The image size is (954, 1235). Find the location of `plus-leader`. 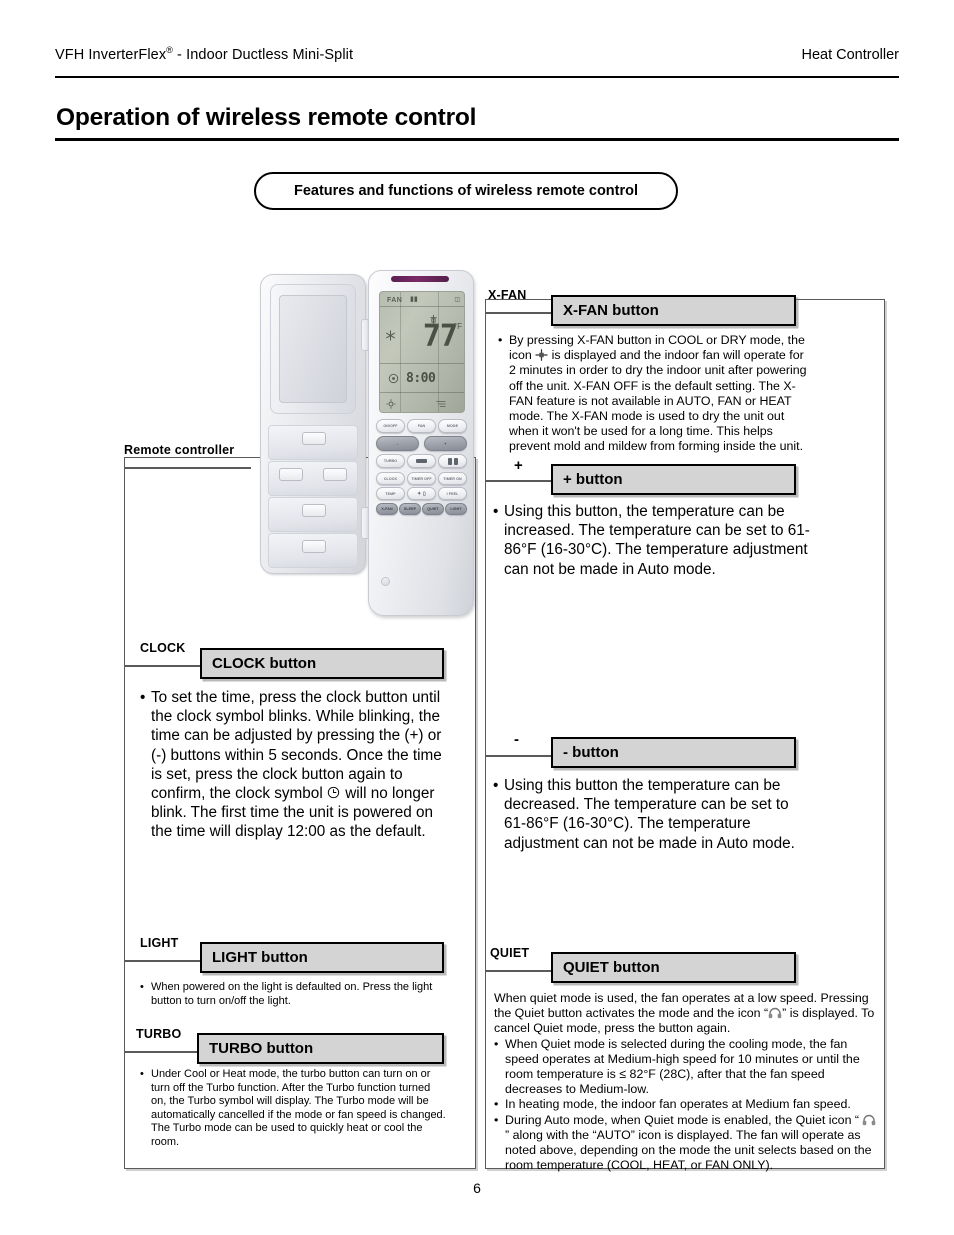

plus-leader is located at coordinates (519, 481).